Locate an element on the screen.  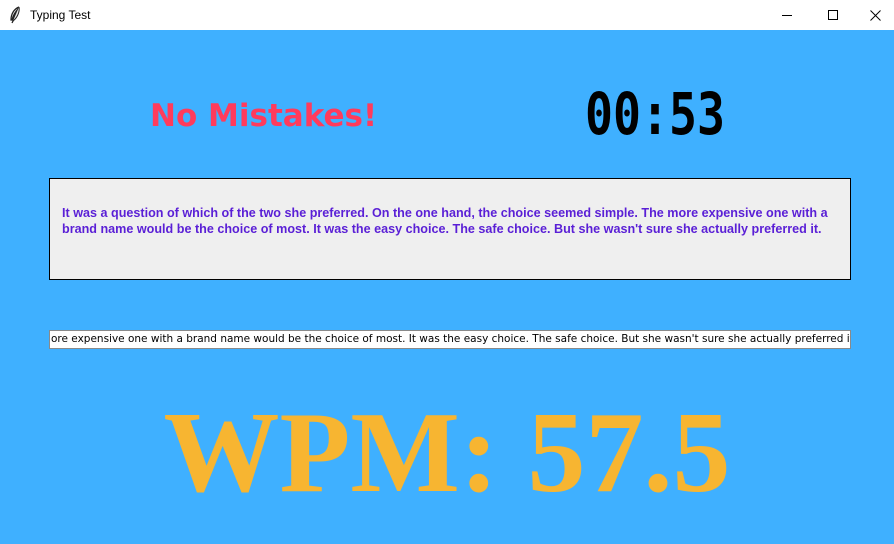
minimize-button is located at coordinates (787, 15).